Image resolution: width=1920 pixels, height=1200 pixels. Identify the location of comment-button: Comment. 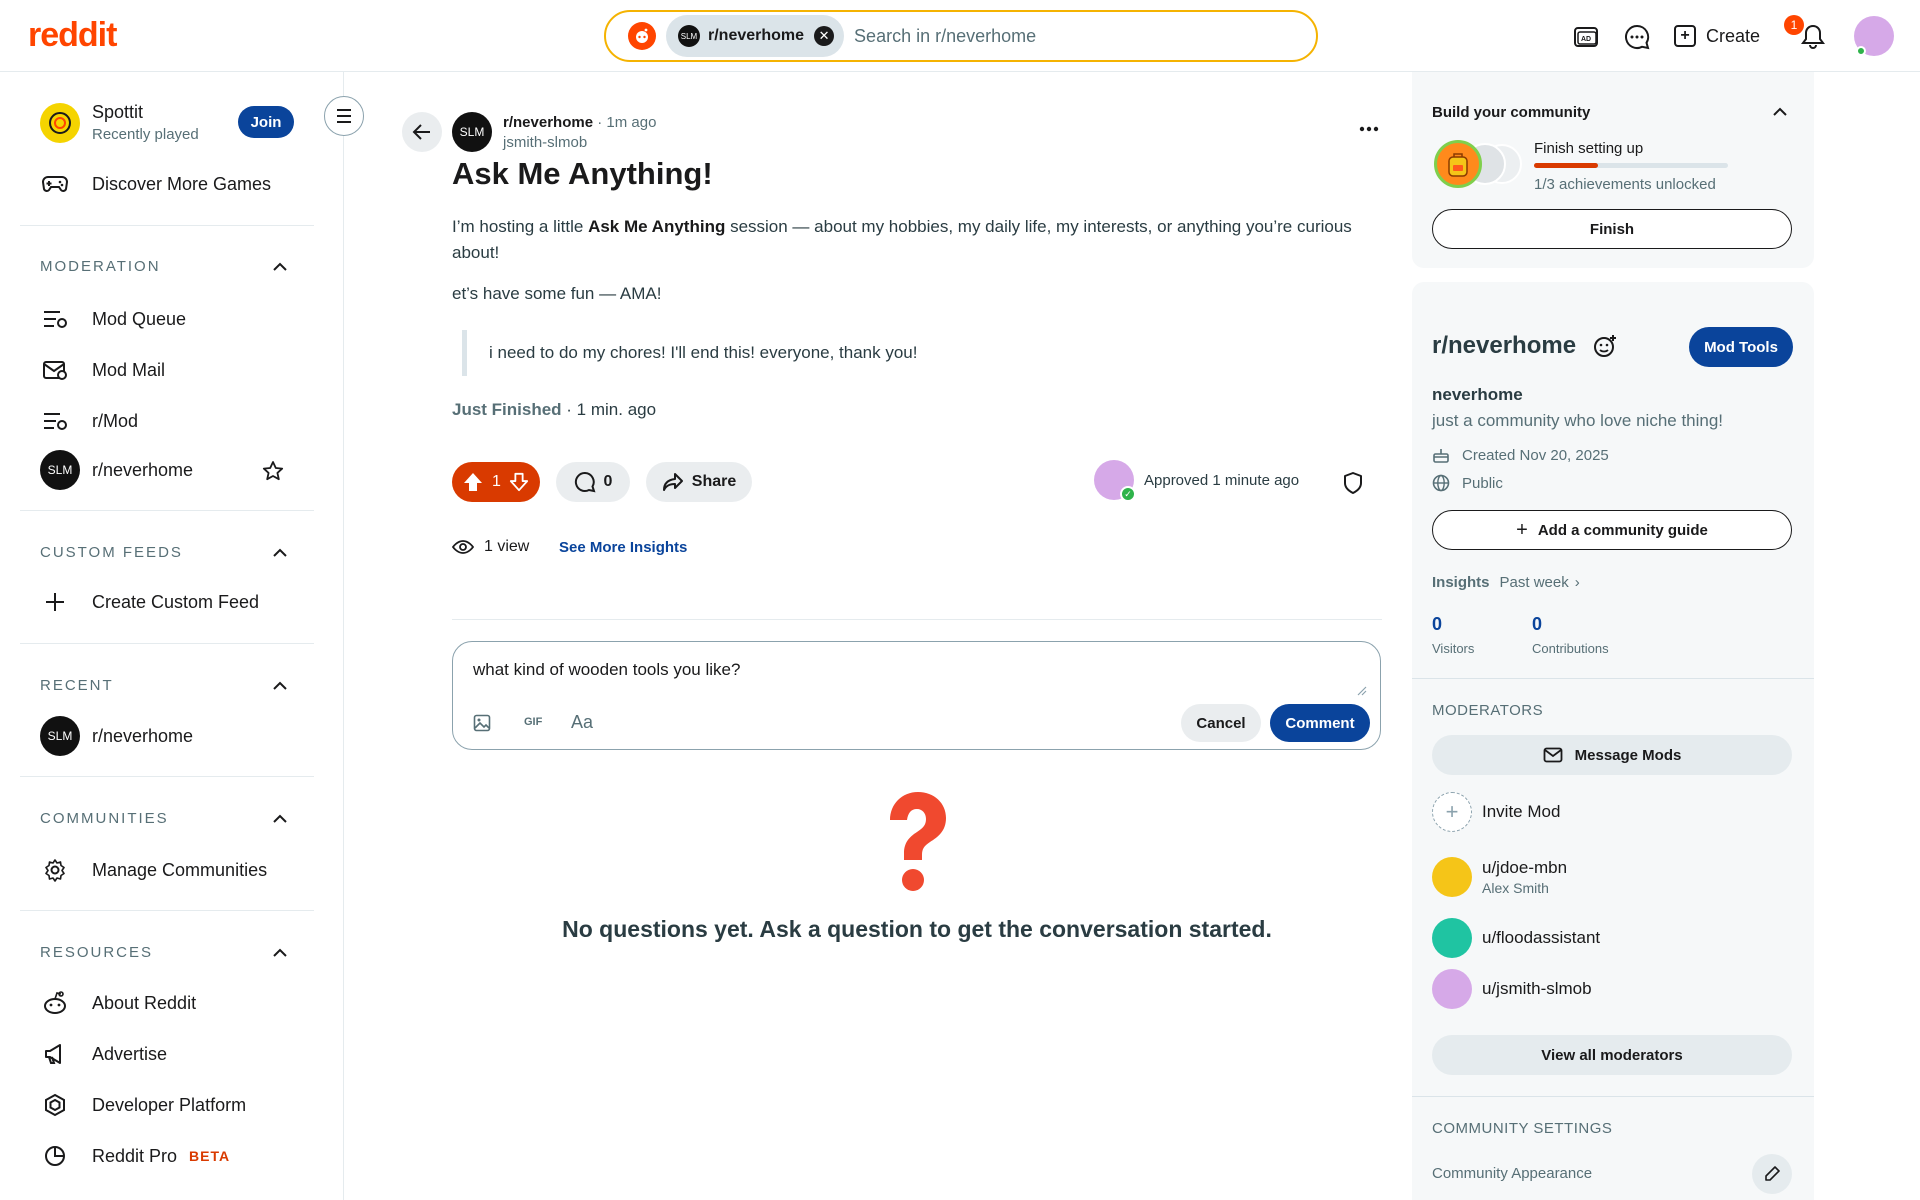
(1320, 723).